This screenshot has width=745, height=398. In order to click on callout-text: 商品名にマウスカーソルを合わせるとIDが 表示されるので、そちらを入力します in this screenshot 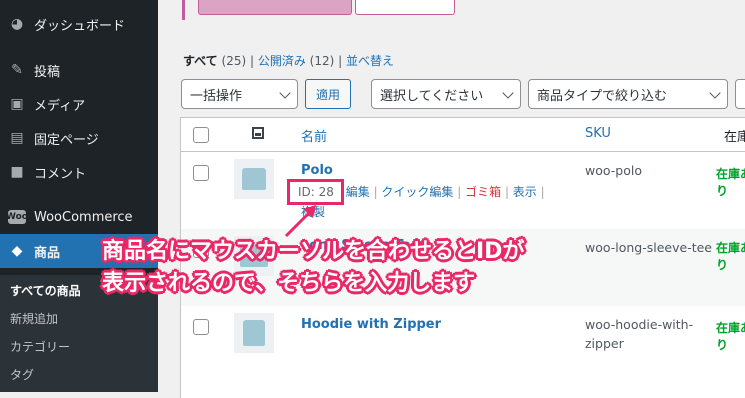, I will do `click(313, 268)`.